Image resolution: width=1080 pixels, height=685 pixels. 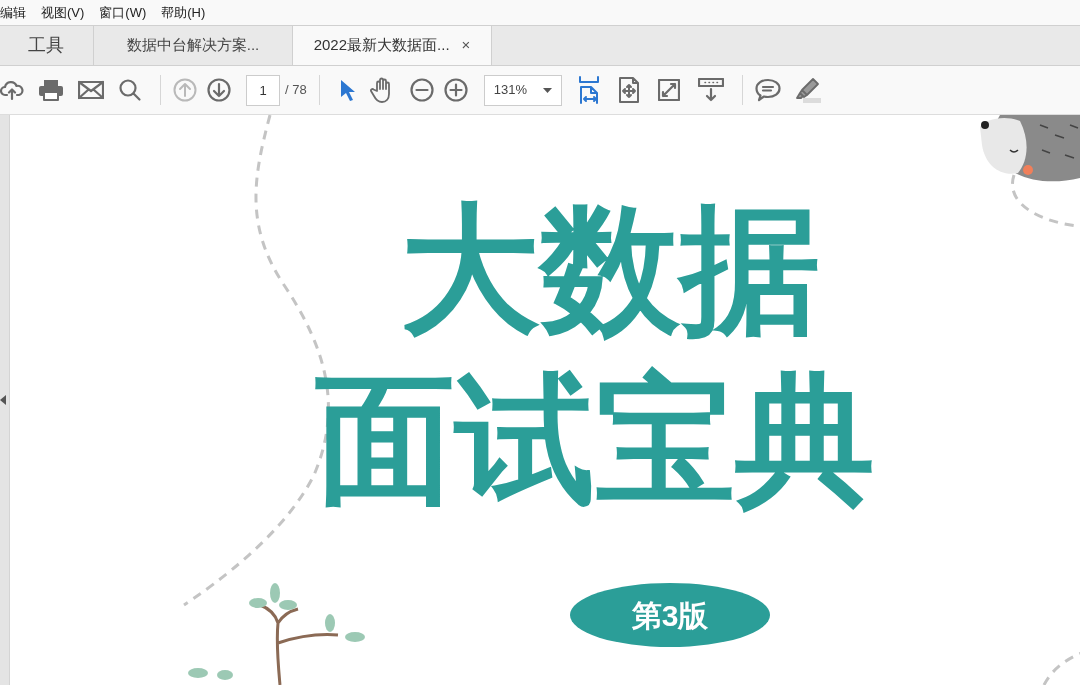 I want to click on page-total: / 78, so click(x=296, y=90).